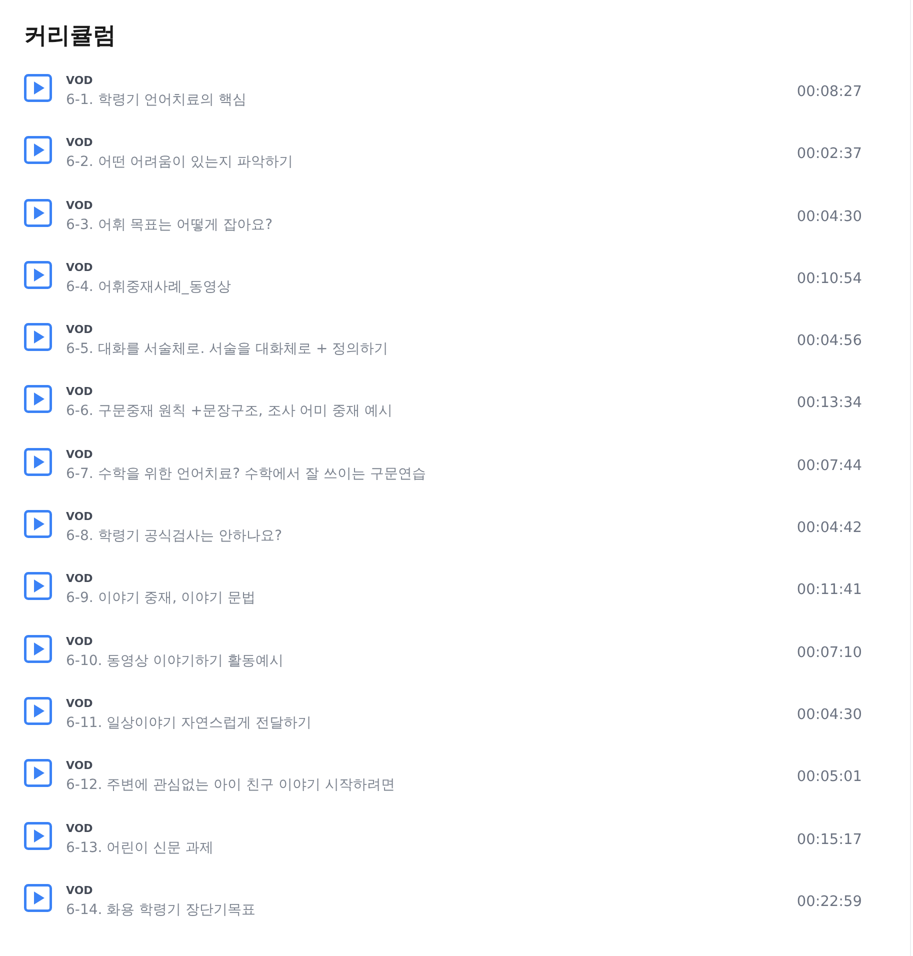  Describe the element at coordinates (246, 473) in the screenshot. I see `lesson-title: 6-7. 수학을 위한 언어치료? 수학에서 잘 쓰이는 구문연습` at that location.